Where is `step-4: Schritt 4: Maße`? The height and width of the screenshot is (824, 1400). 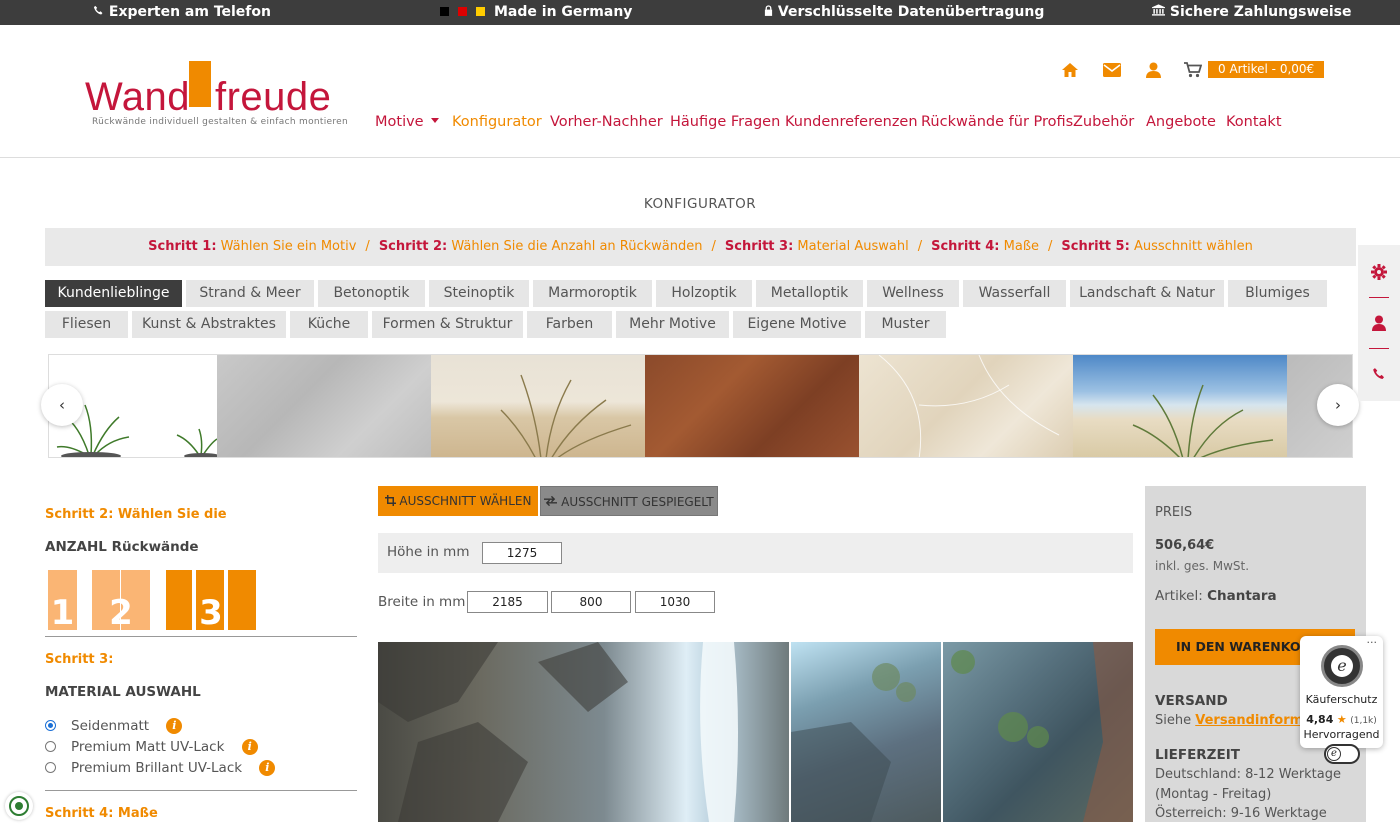
step-4: Schritt 4: Maße is located at coordinates (985, 246).